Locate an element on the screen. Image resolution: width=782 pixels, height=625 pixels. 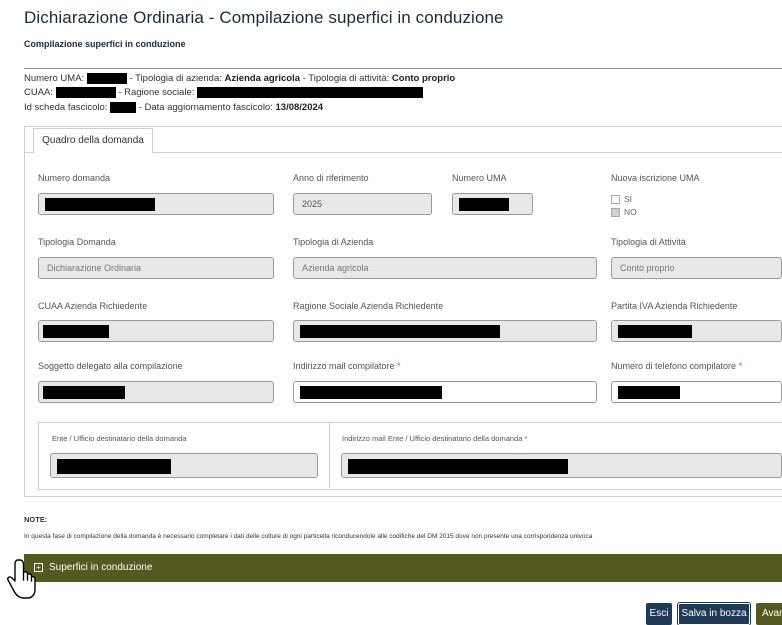
info-line-2: CUAA: - Ragione sociale: is located at coordinates (224, 93).